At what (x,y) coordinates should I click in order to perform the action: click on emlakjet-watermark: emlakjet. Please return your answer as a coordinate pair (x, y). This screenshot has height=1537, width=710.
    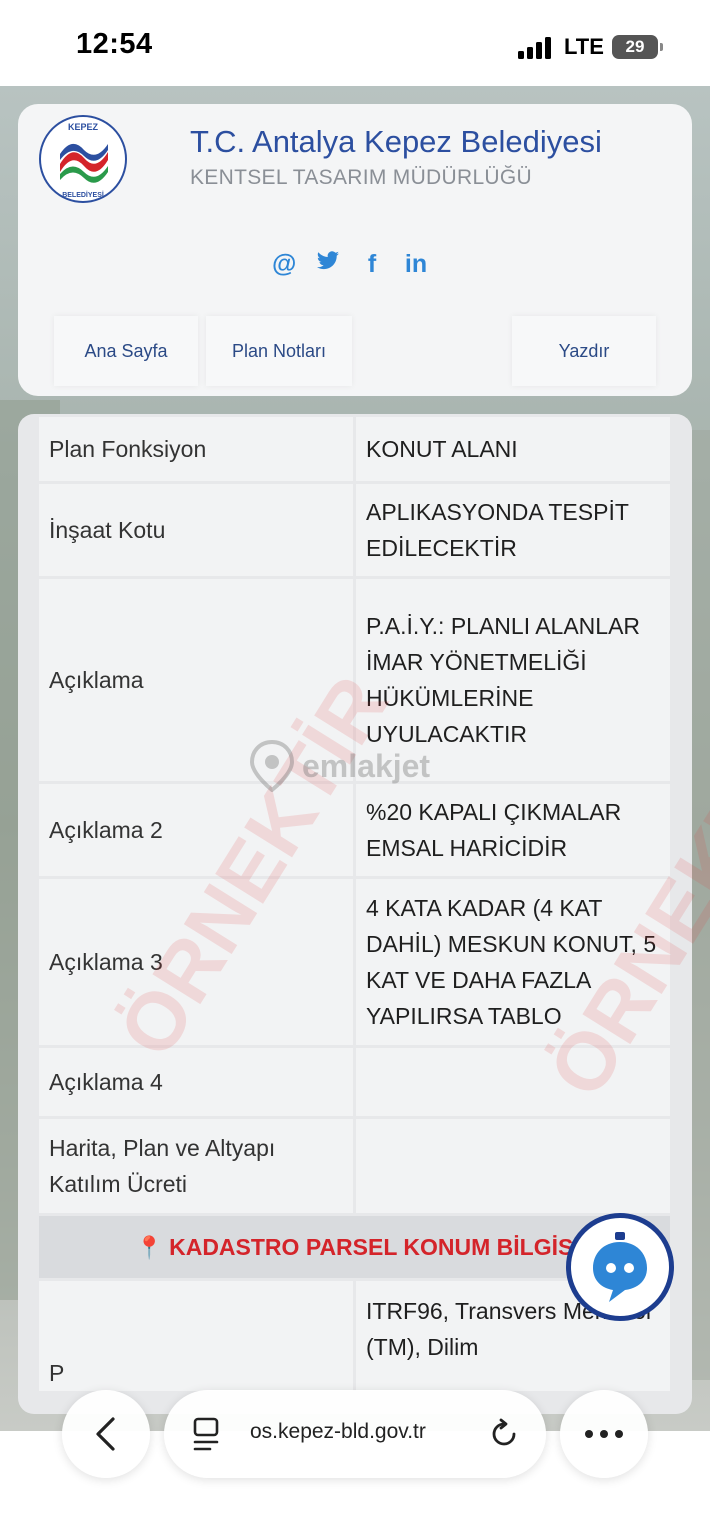
    Looking at the image, I should click on (340, 766).